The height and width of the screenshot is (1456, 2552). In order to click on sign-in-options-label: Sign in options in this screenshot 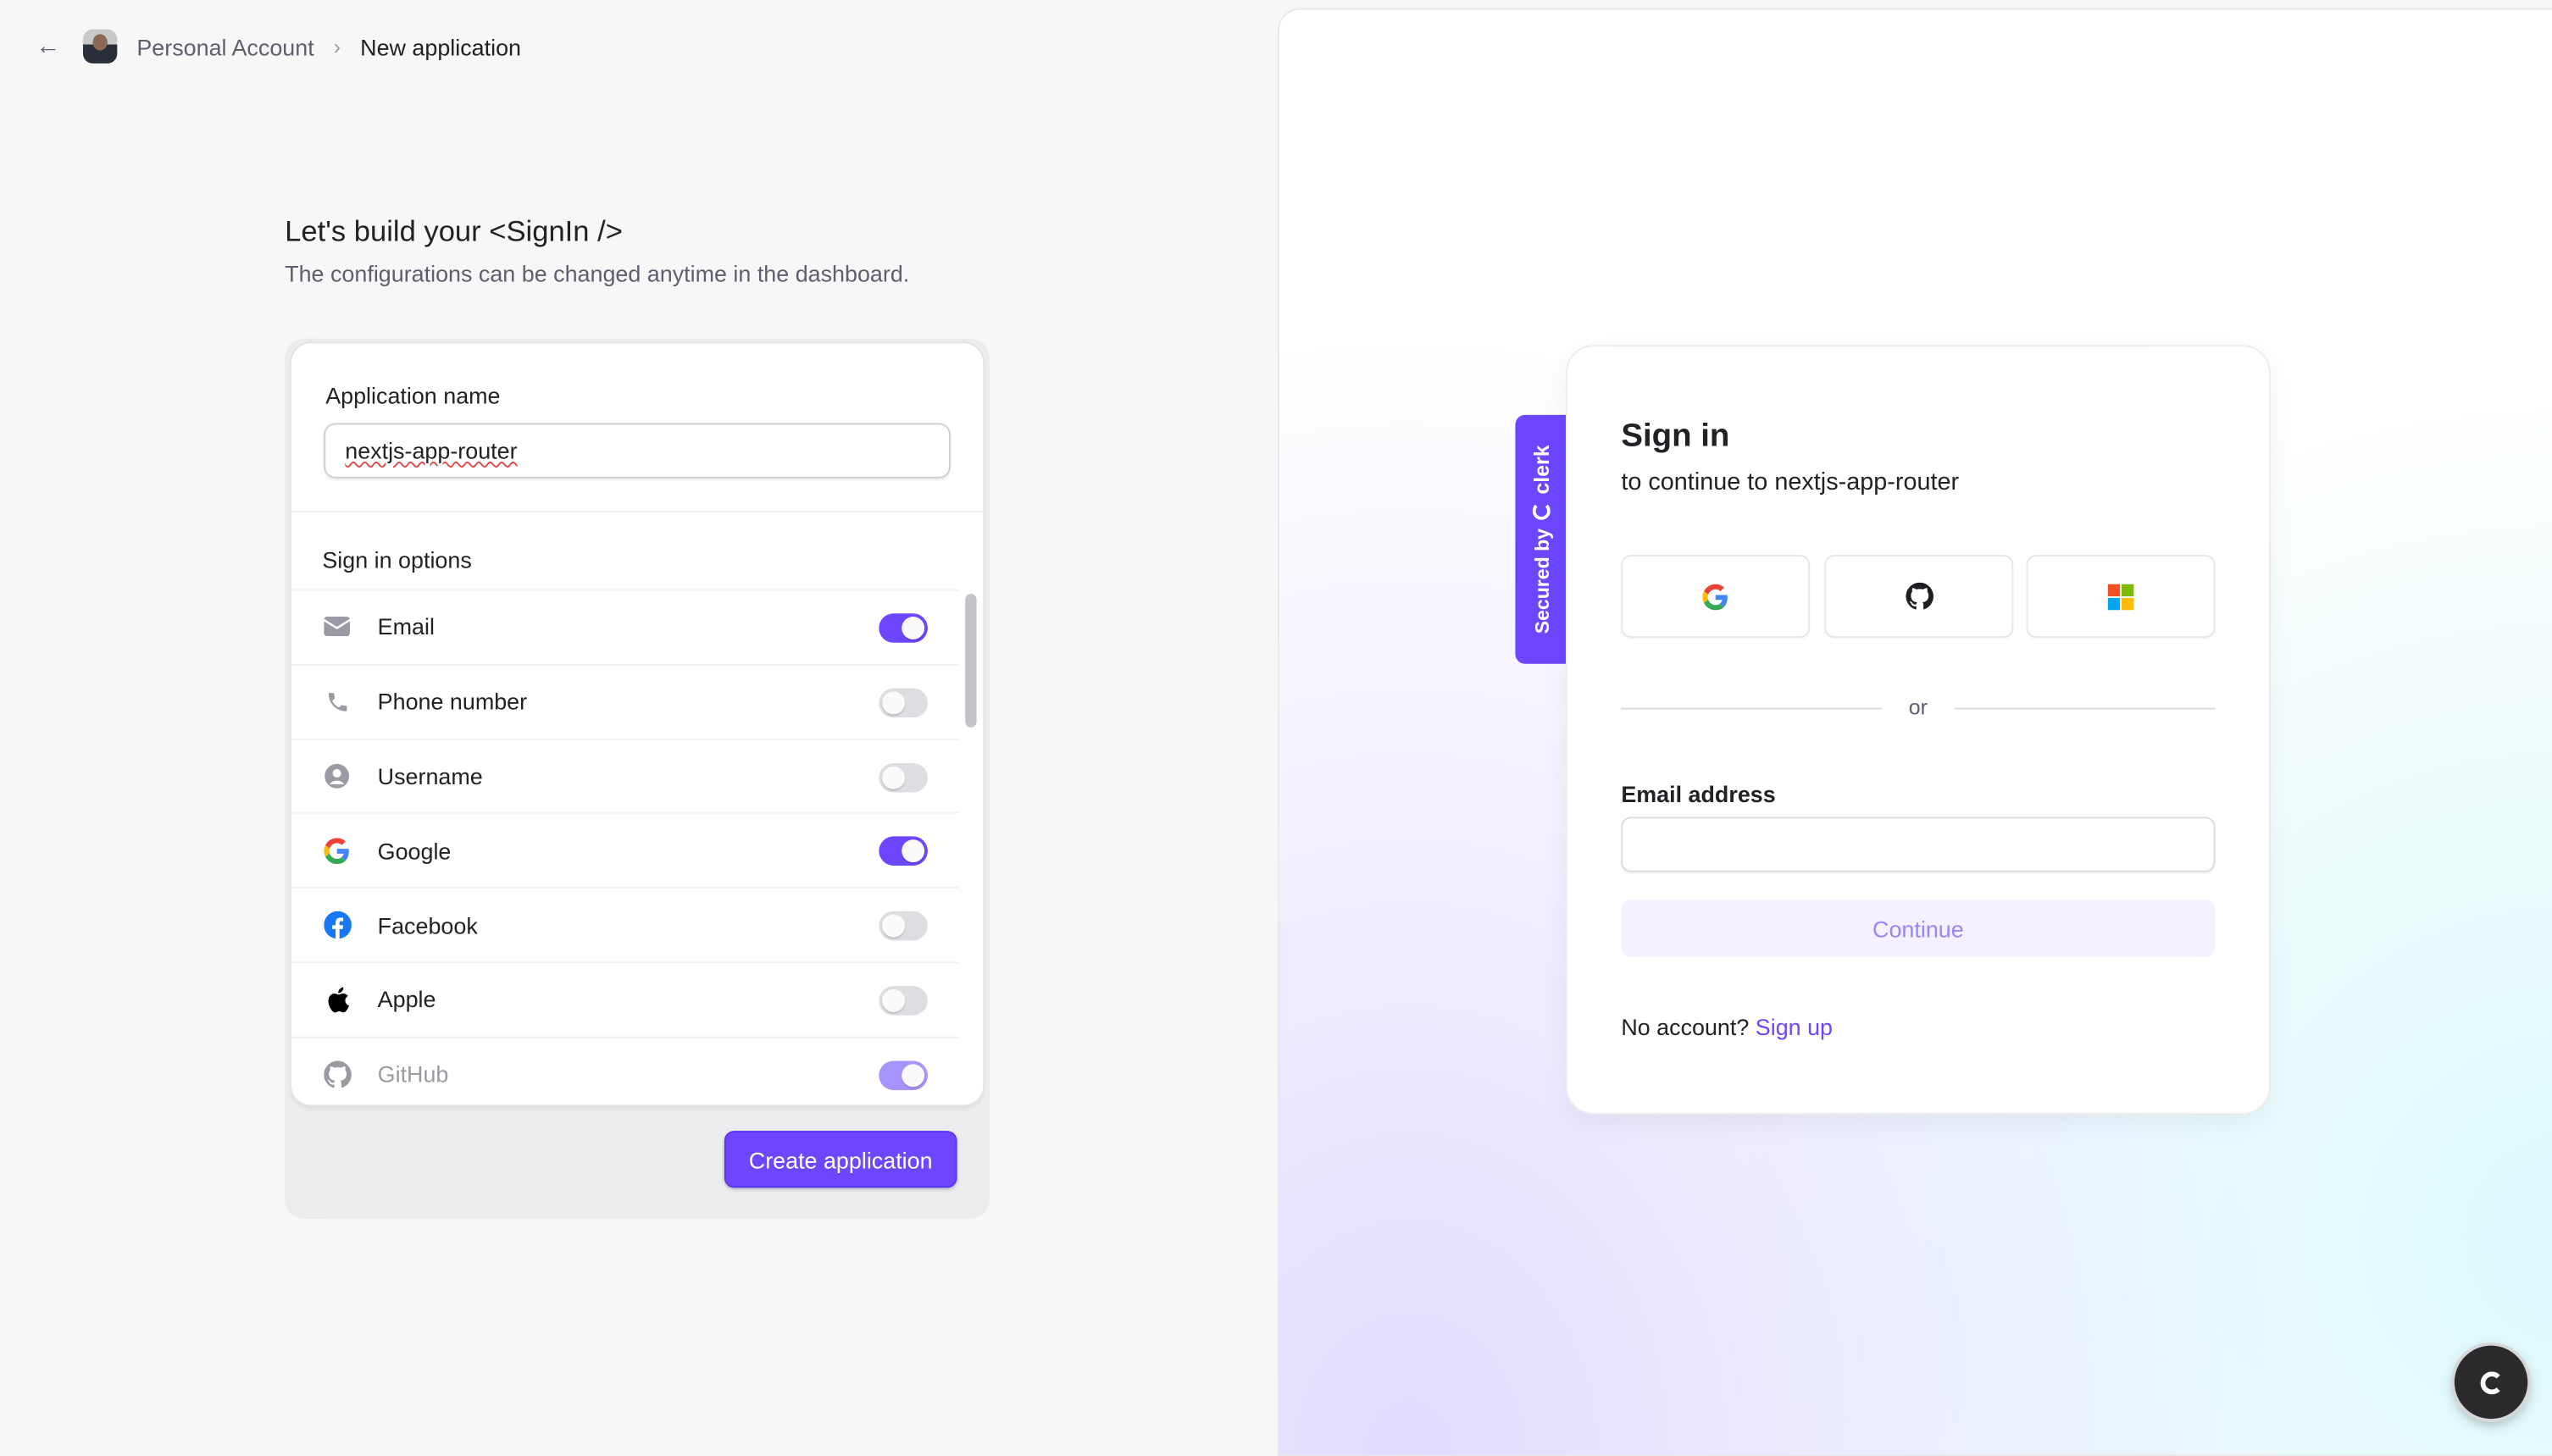, I will do `click(397, 559)`.